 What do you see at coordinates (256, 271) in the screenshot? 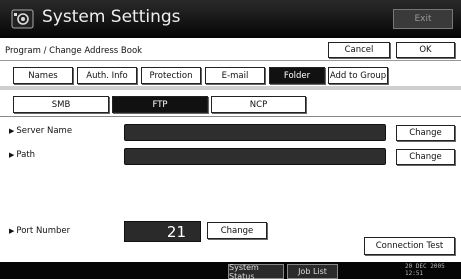
I see `system-status-button: System Status` at bounding box center [256, 271].